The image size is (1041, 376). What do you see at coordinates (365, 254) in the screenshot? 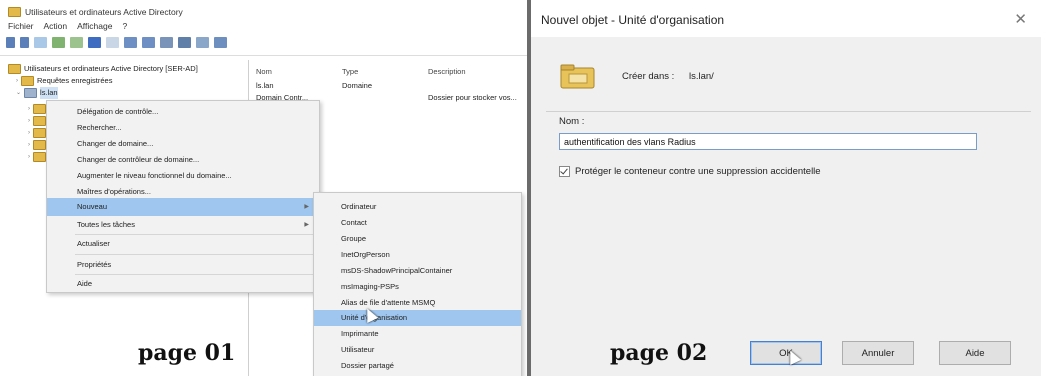
I see `submenu-item-label: InetOrgPerson` at bounding box center [365, 254].